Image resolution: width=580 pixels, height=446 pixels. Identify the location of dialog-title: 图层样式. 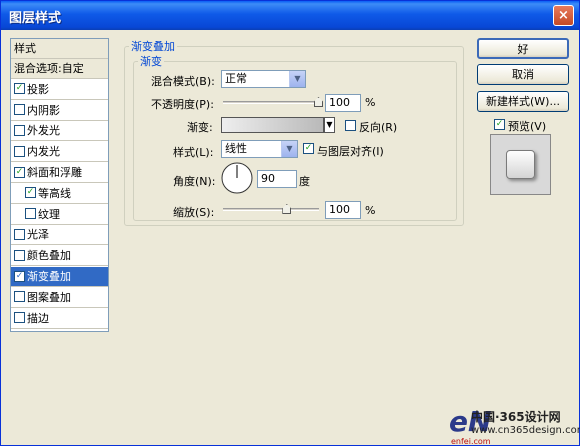
(35, 18).